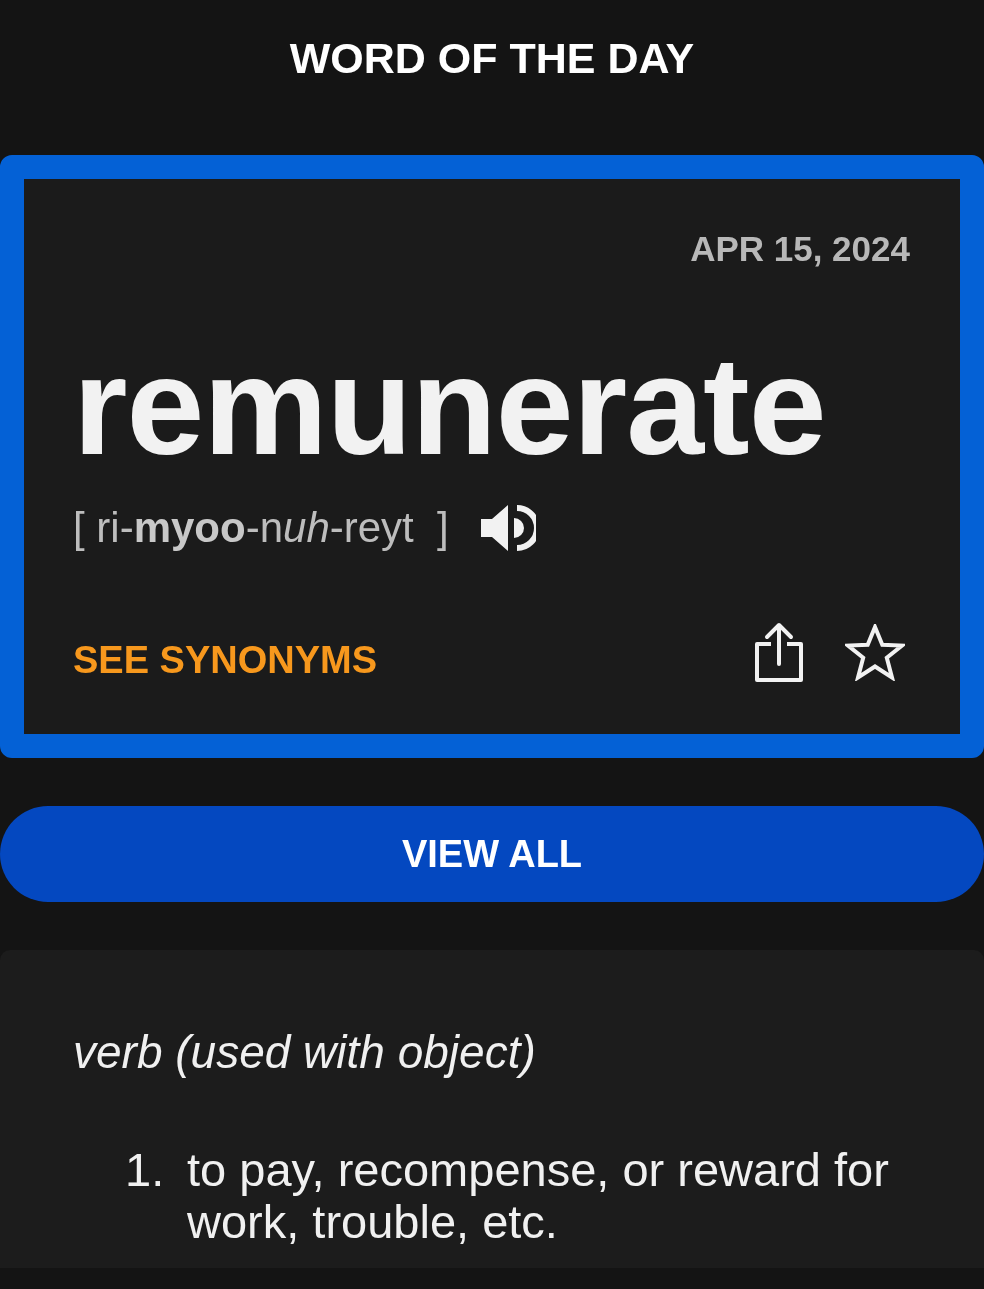  I want to click on sense-number: 1., so click(145, 1169).